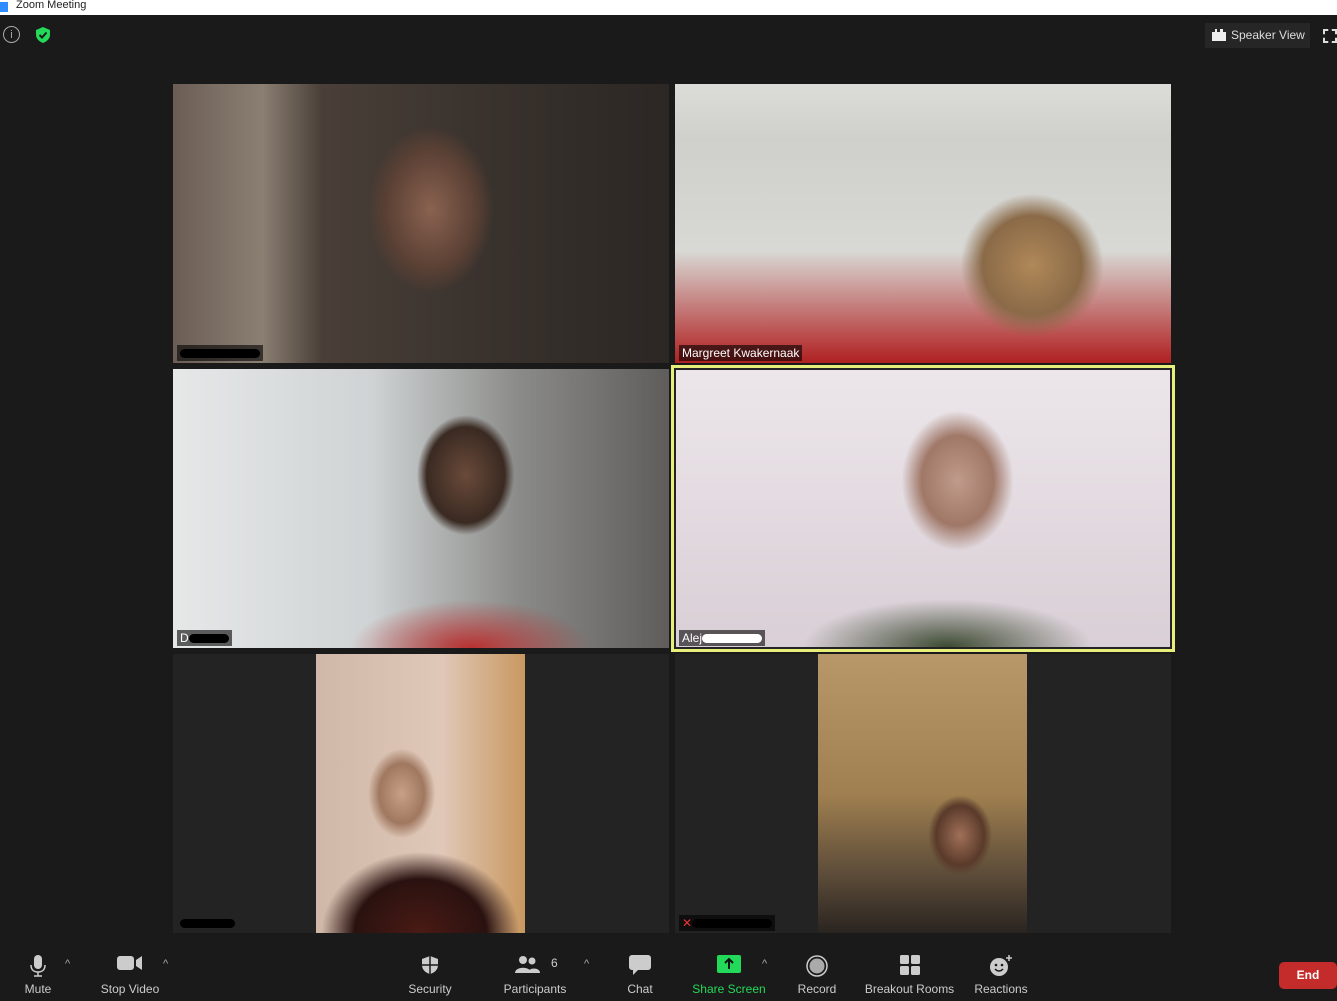 Image resolution: width=1337 pixels, height=1001 pixels. I want to click on participant-name: D, so click(204, 638).